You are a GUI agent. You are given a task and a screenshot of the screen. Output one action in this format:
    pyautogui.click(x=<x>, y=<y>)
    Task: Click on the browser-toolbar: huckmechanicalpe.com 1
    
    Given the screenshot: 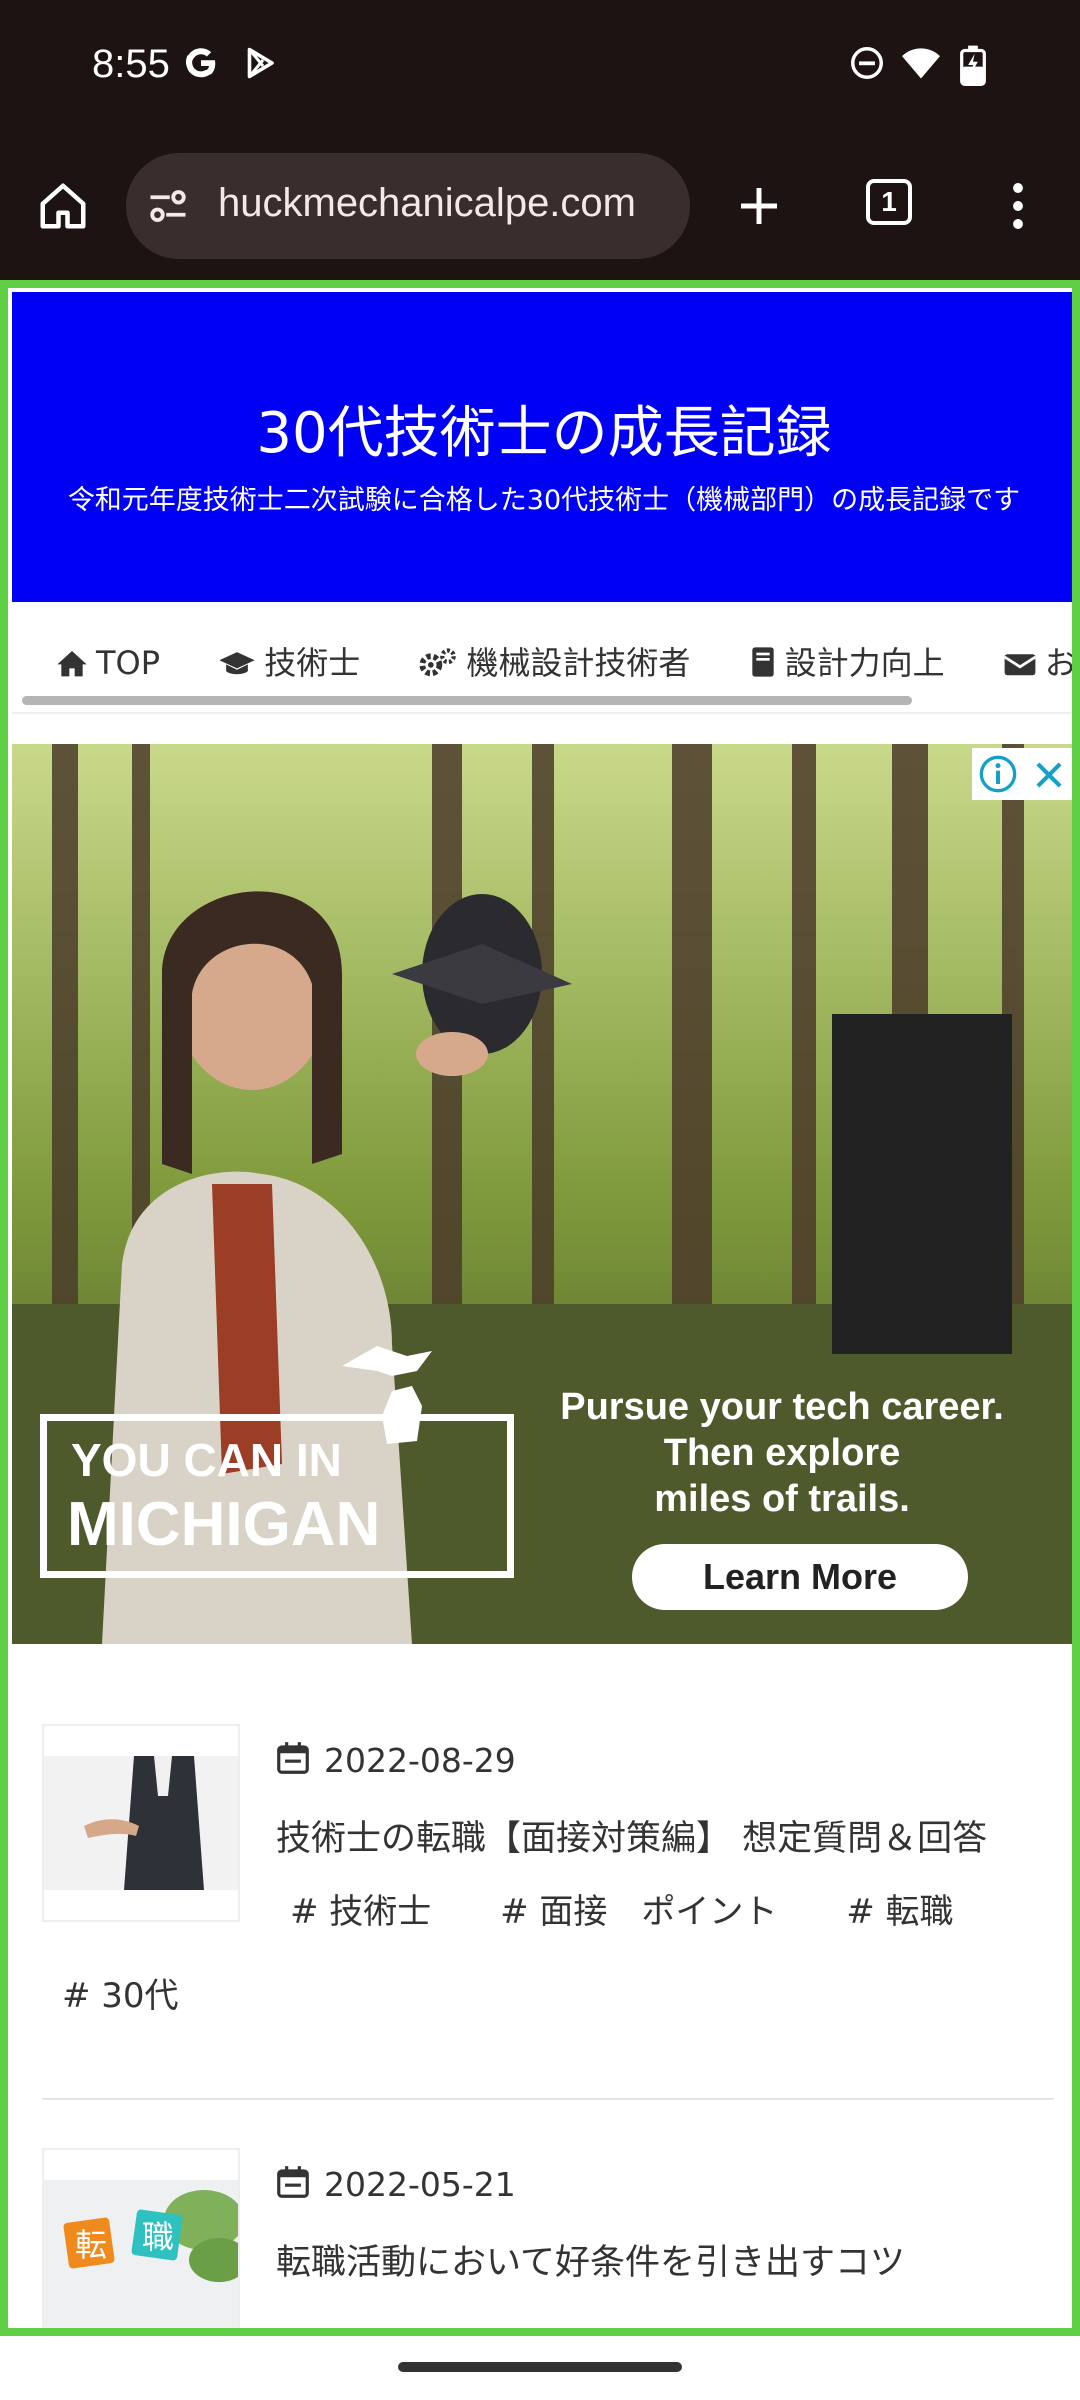 What is the action you would take?
    pyautogui.click(x=540, y=207)
    